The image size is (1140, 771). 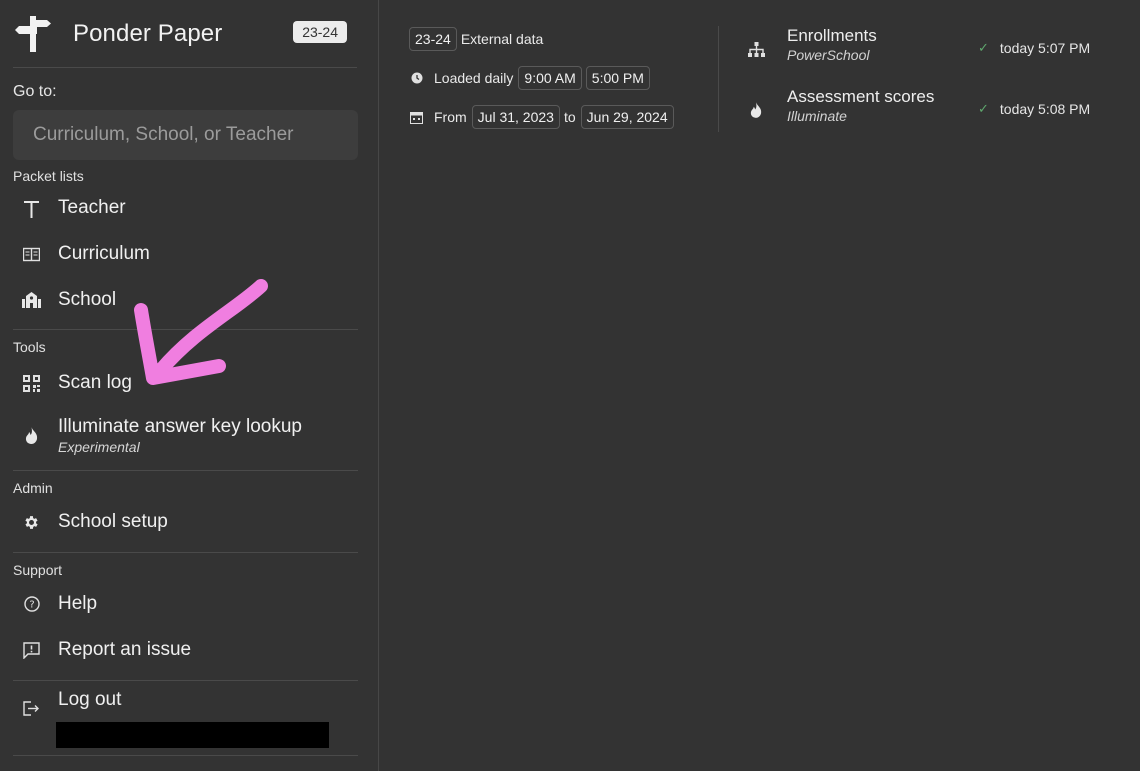 I want to click on start-date-chip: Jul 31, 2023, so click(x=515, y=117).